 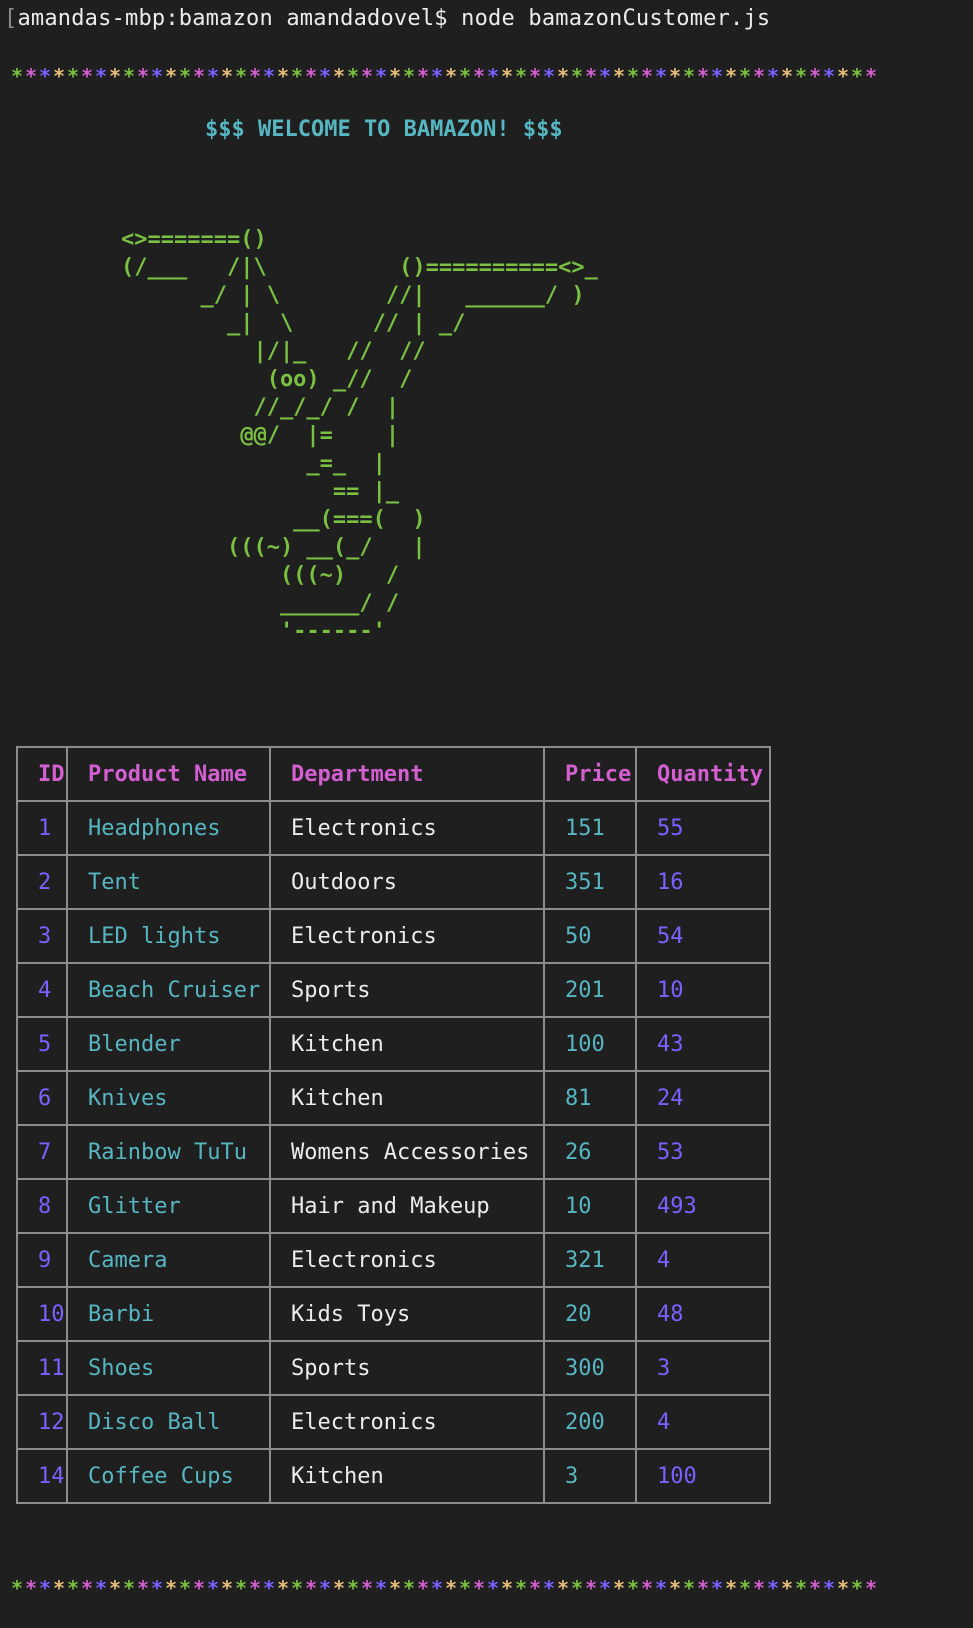 What do you see at coordinates (590, 1314) in the screenshot?
I see `cell-price: 20` at bounding box center [590, 1314].